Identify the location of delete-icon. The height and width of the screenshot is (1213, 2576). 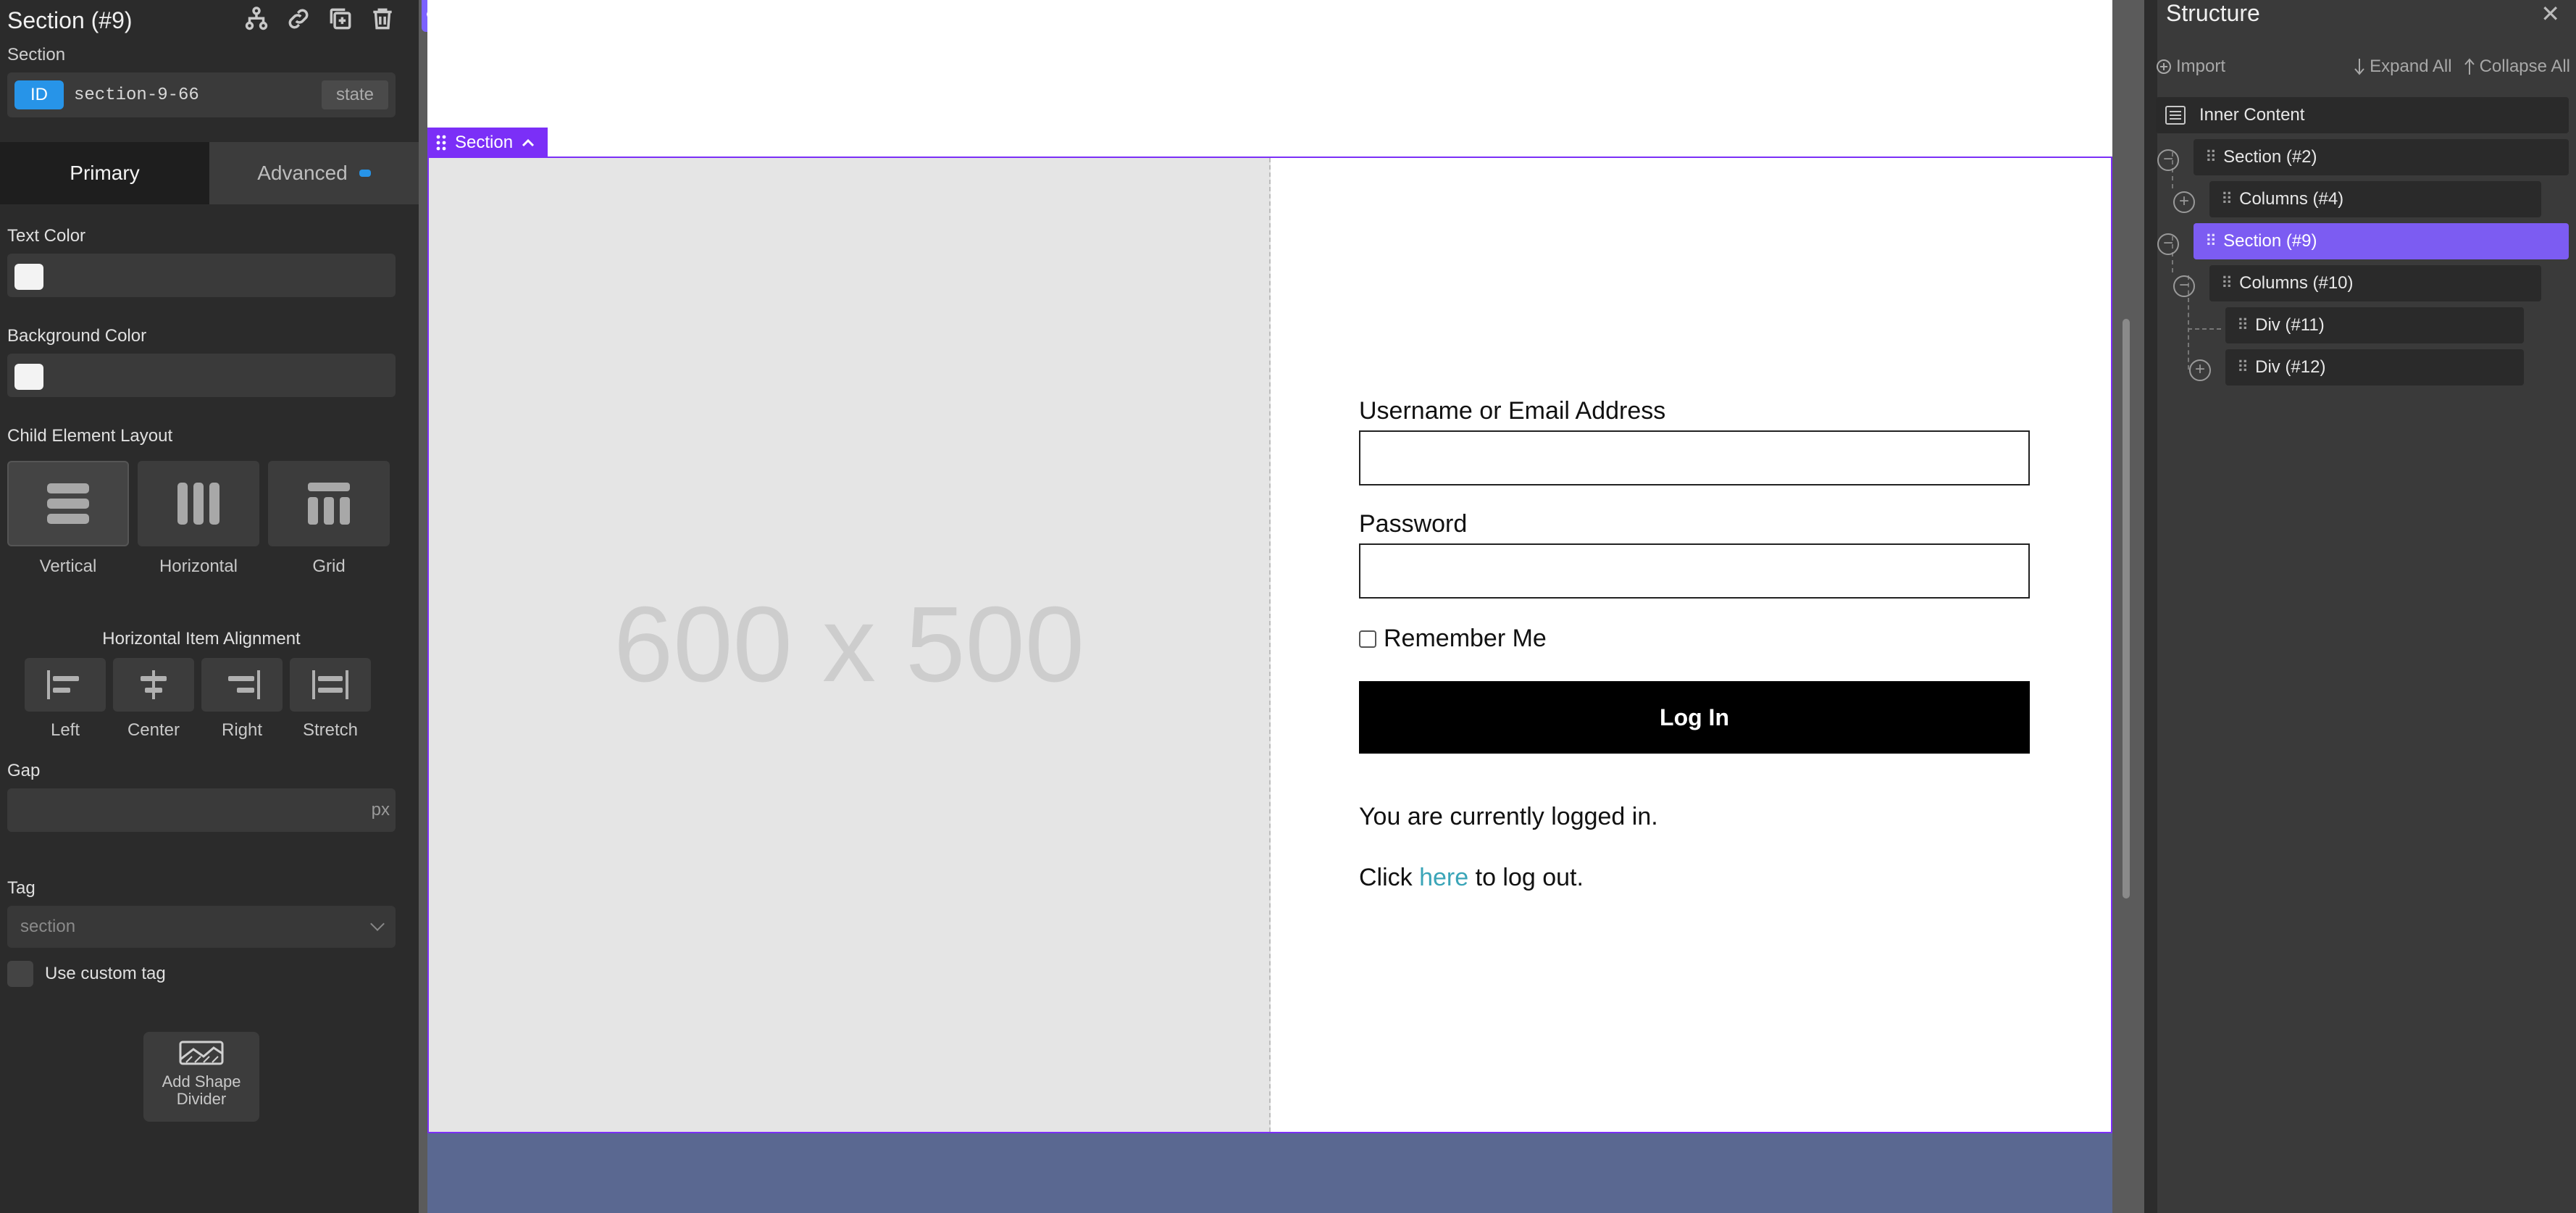
(382, 18).